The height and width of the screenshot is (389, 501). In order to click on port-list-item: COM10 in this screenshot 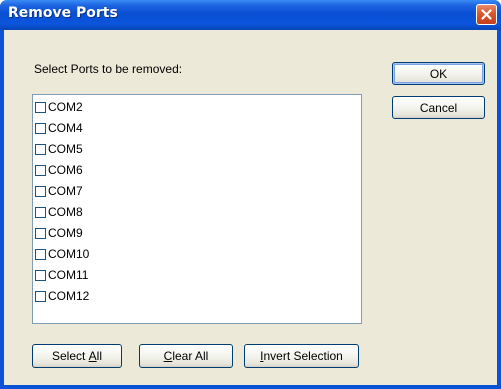, I will do `click(62, 254)`.